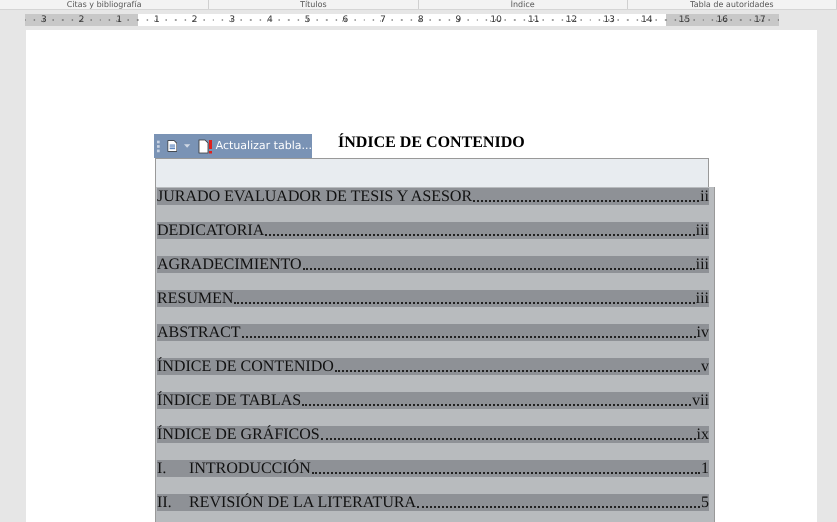 This screenshot has height=522, width=837. What do you see at coordinates (722, 19) in the screenshot?
I see `ruler-number: 16` at bounding box center [722, 19].